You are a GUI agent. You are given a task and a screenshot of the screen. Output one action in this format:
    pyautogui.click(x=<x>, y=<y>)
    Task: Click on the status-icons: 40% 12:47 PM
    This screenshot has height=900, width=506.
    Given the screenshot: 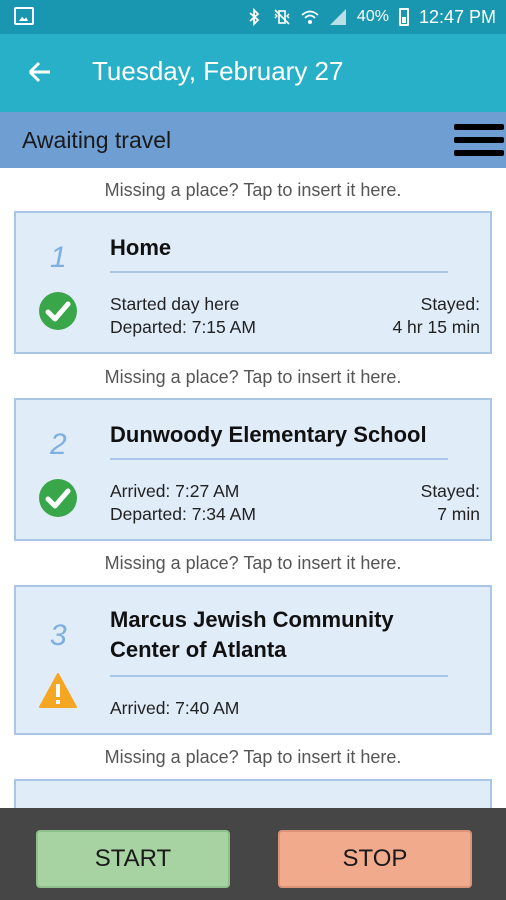 What is the action you would take?
    pyautogui.click(x=370, y=17)
    